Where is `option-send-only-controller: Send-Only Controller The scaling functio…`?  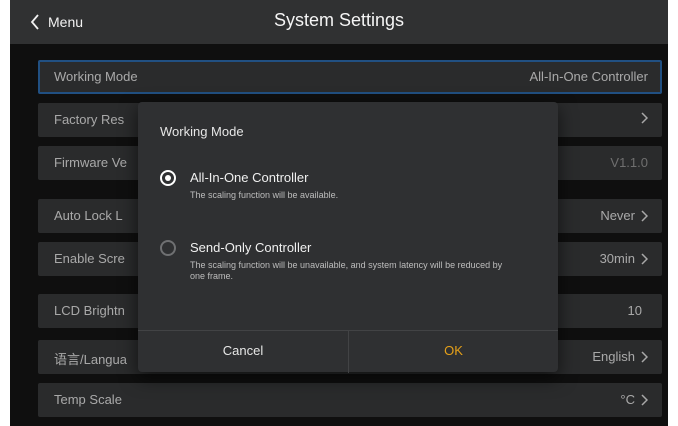
option-send-only-controller: Send-Only Controller The scaling functio… is located at coordinates (348, 263).